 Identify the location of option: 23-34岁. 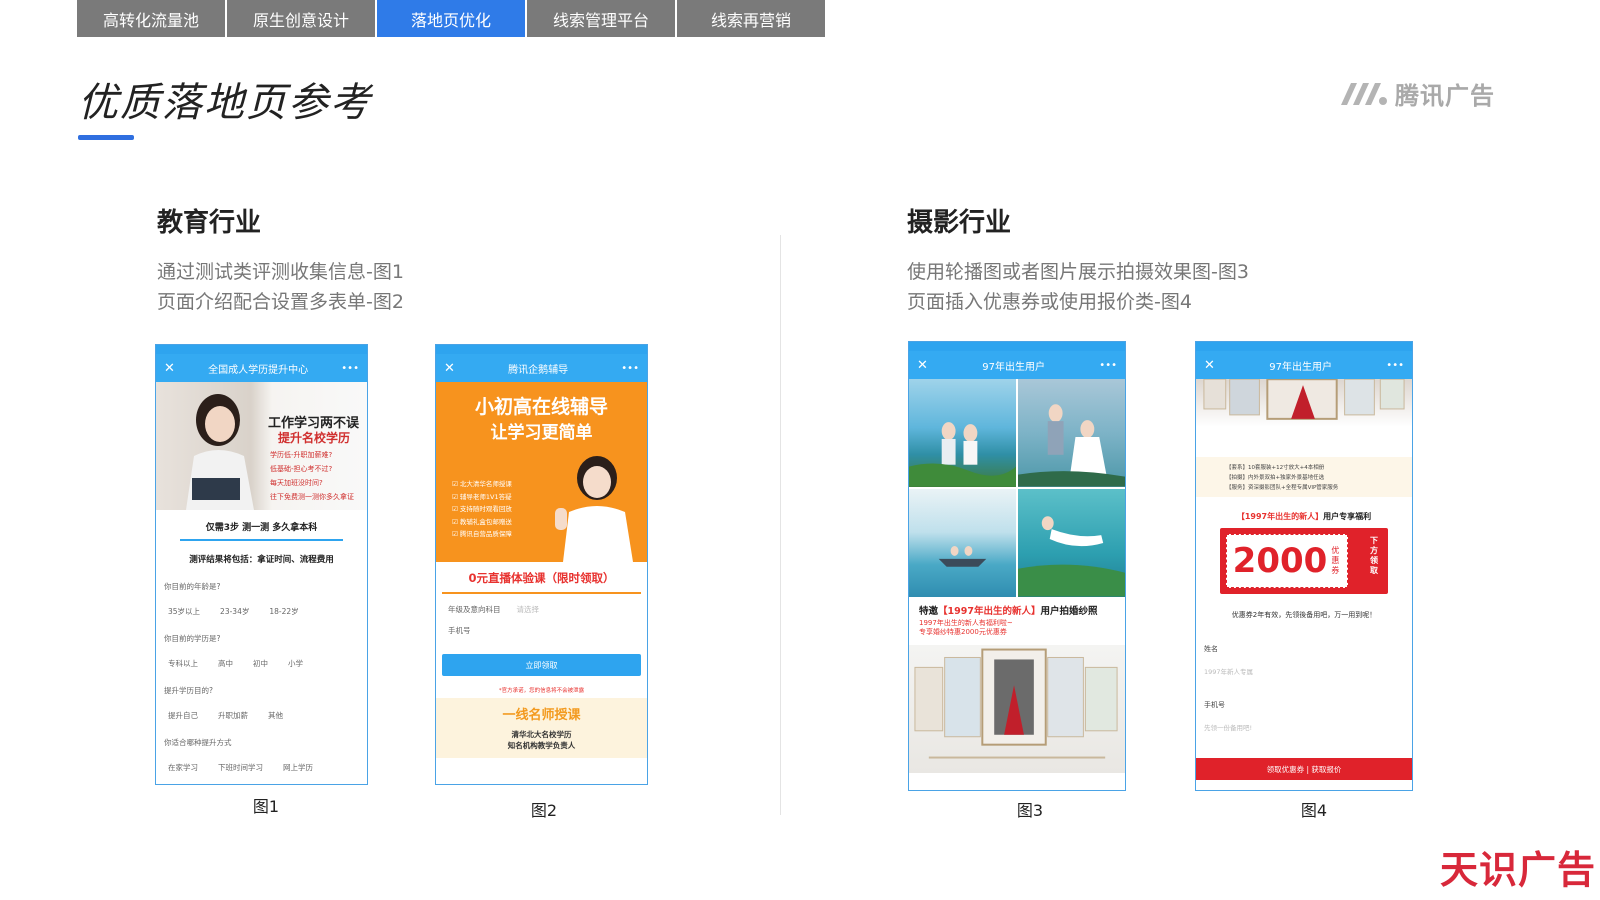
(234, 611).